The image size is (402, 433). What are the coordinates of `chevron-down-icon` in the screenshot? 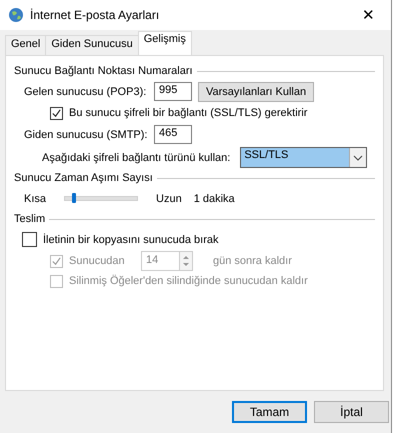 It's located at (358, 157).